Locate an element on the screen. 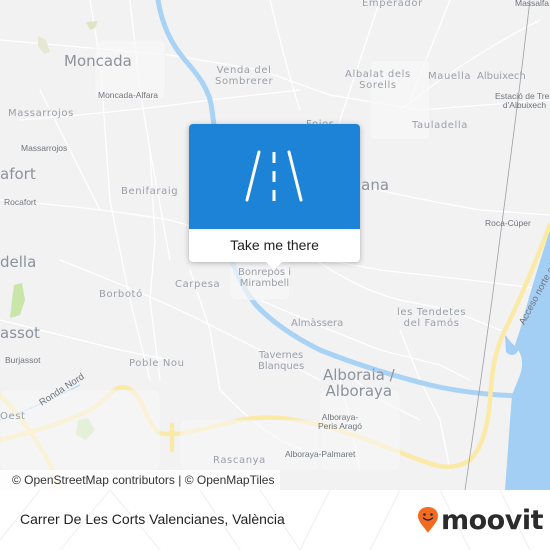  place-label-borboto: Borbotó is located at coordinates (121, 294).